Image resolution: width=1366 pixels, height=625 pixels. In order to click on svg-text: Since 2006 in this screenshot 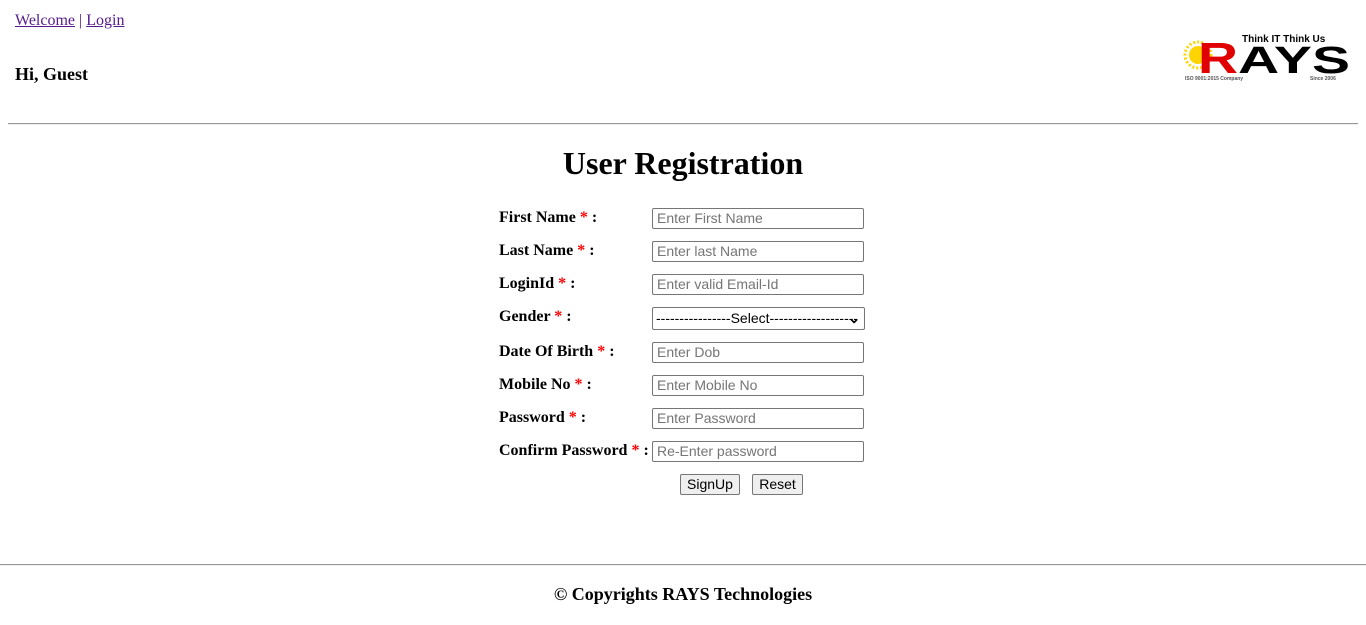, I will do `click(1323, 79)`.